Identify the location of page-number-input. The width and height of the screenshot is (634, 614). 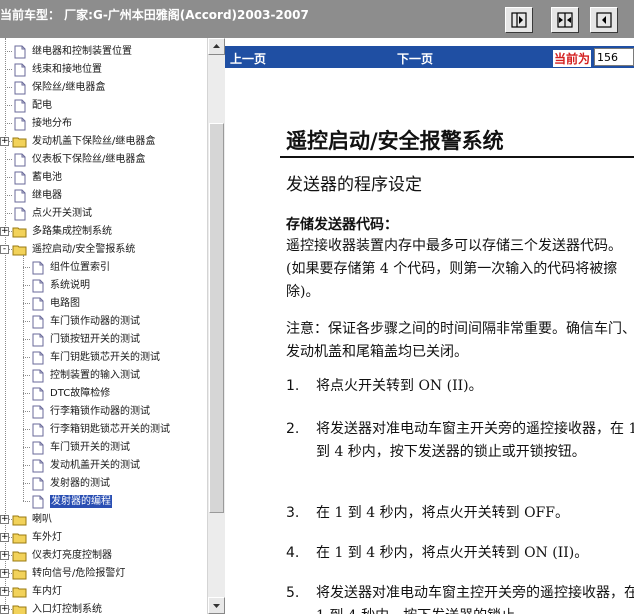
(614, 57).